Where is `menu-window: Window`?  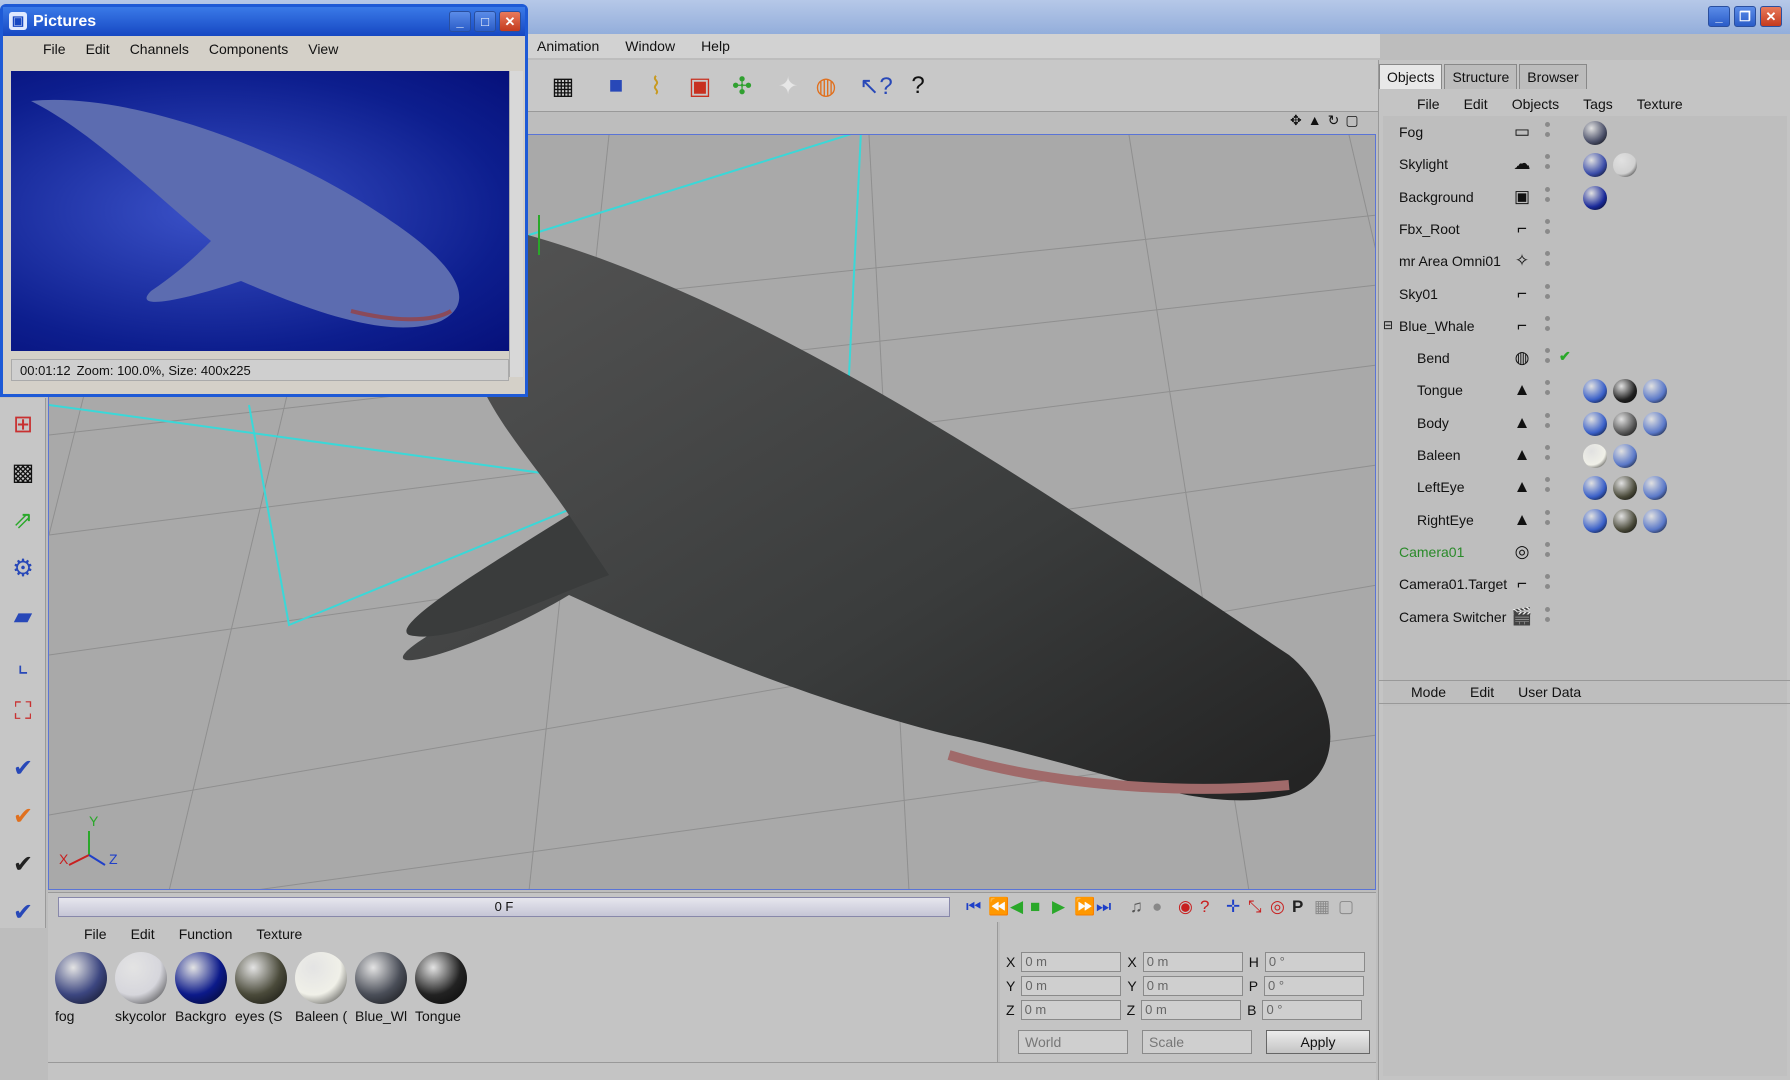 menu-window: Window is located at coordinates (650, 46).